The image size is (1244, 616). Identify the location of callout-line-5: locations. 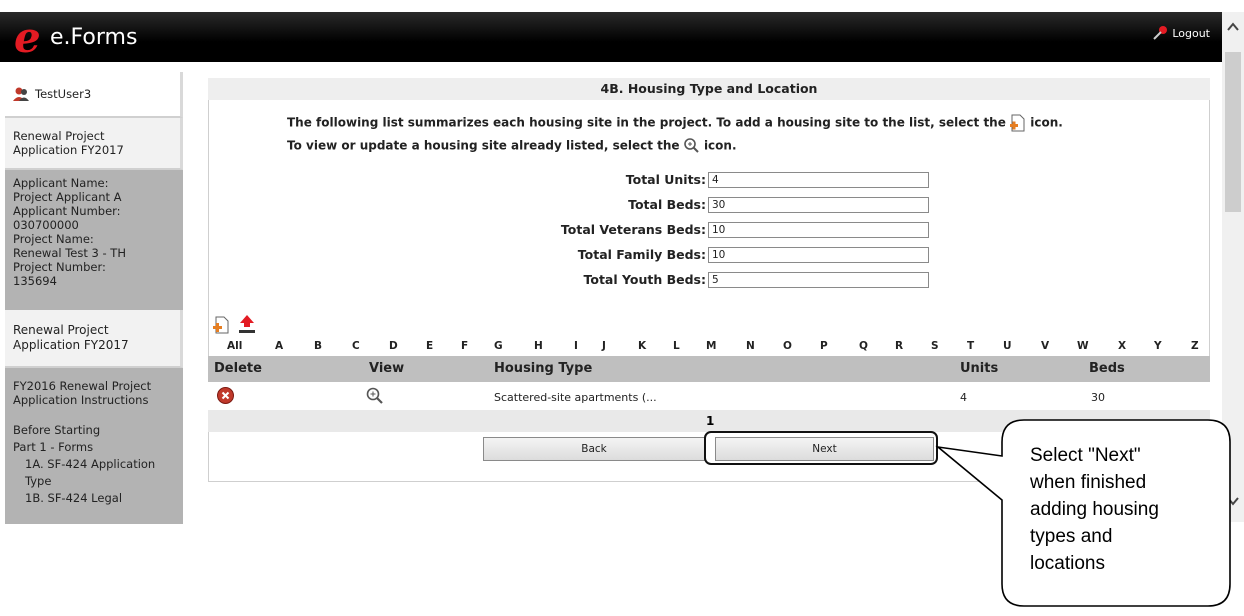
(1067, 563).